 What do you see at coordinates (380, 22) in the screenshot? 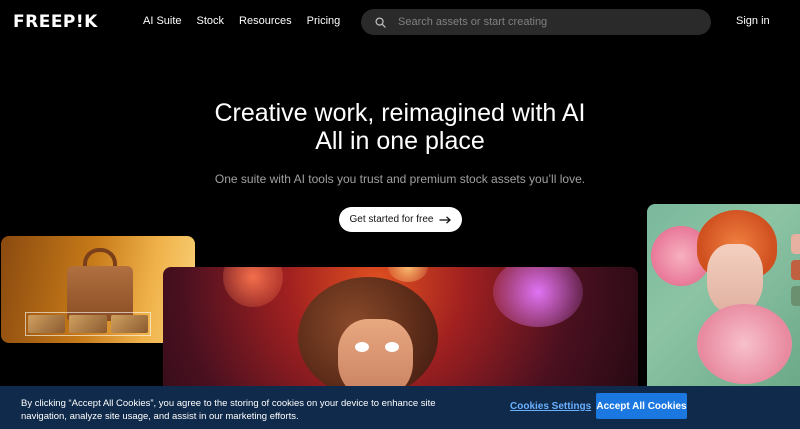
I see `search-icon` at bounding box center [380, 22].